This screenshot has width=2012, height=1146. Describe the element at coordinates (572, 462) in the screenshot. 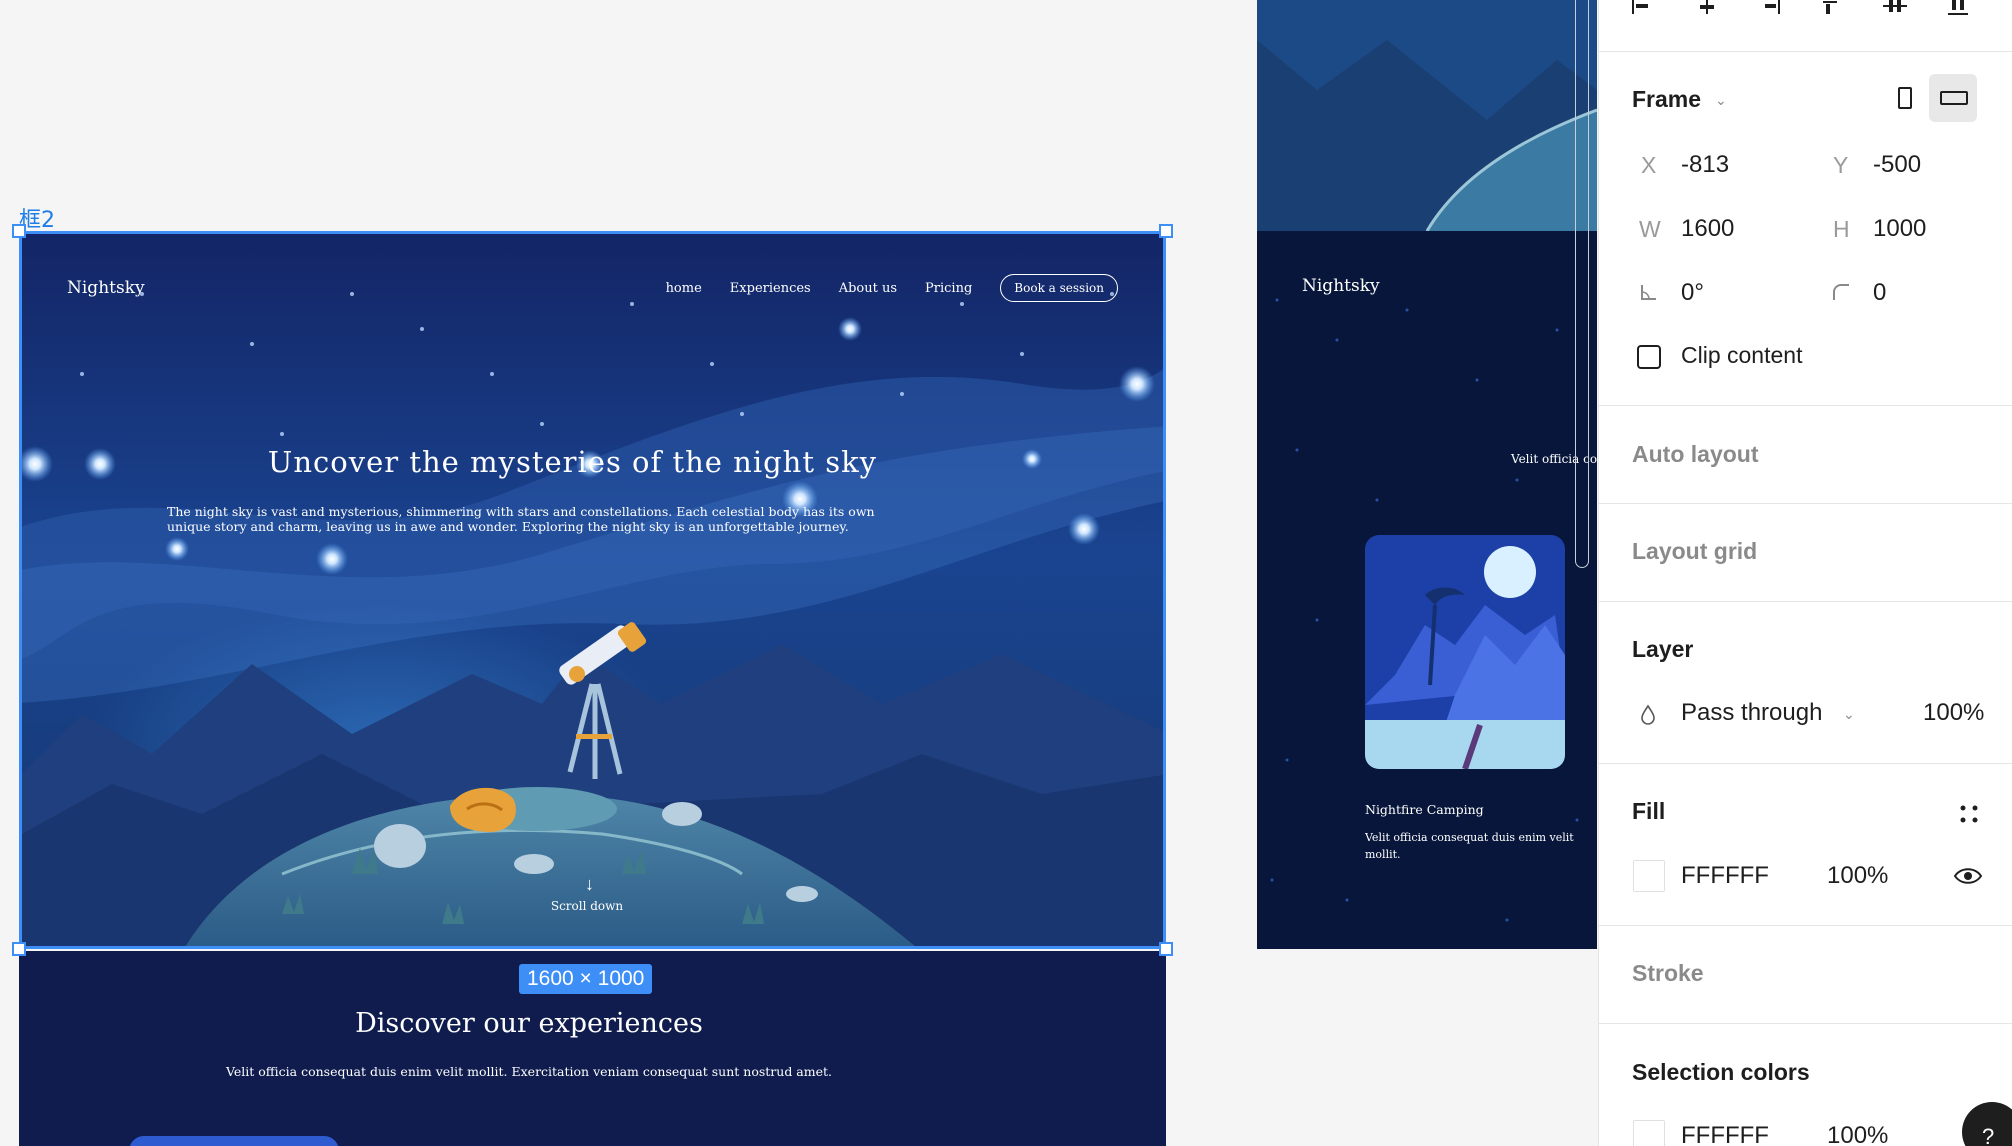

I see `hero-title: Uncover the mysteries of the night sky` at that location.